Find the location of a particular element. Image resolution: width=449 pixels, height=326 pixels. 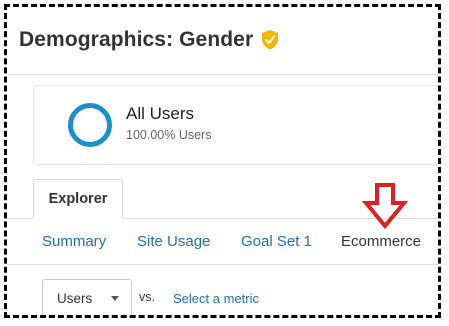

down-arrow-icon is located at coordinates (385, 206).